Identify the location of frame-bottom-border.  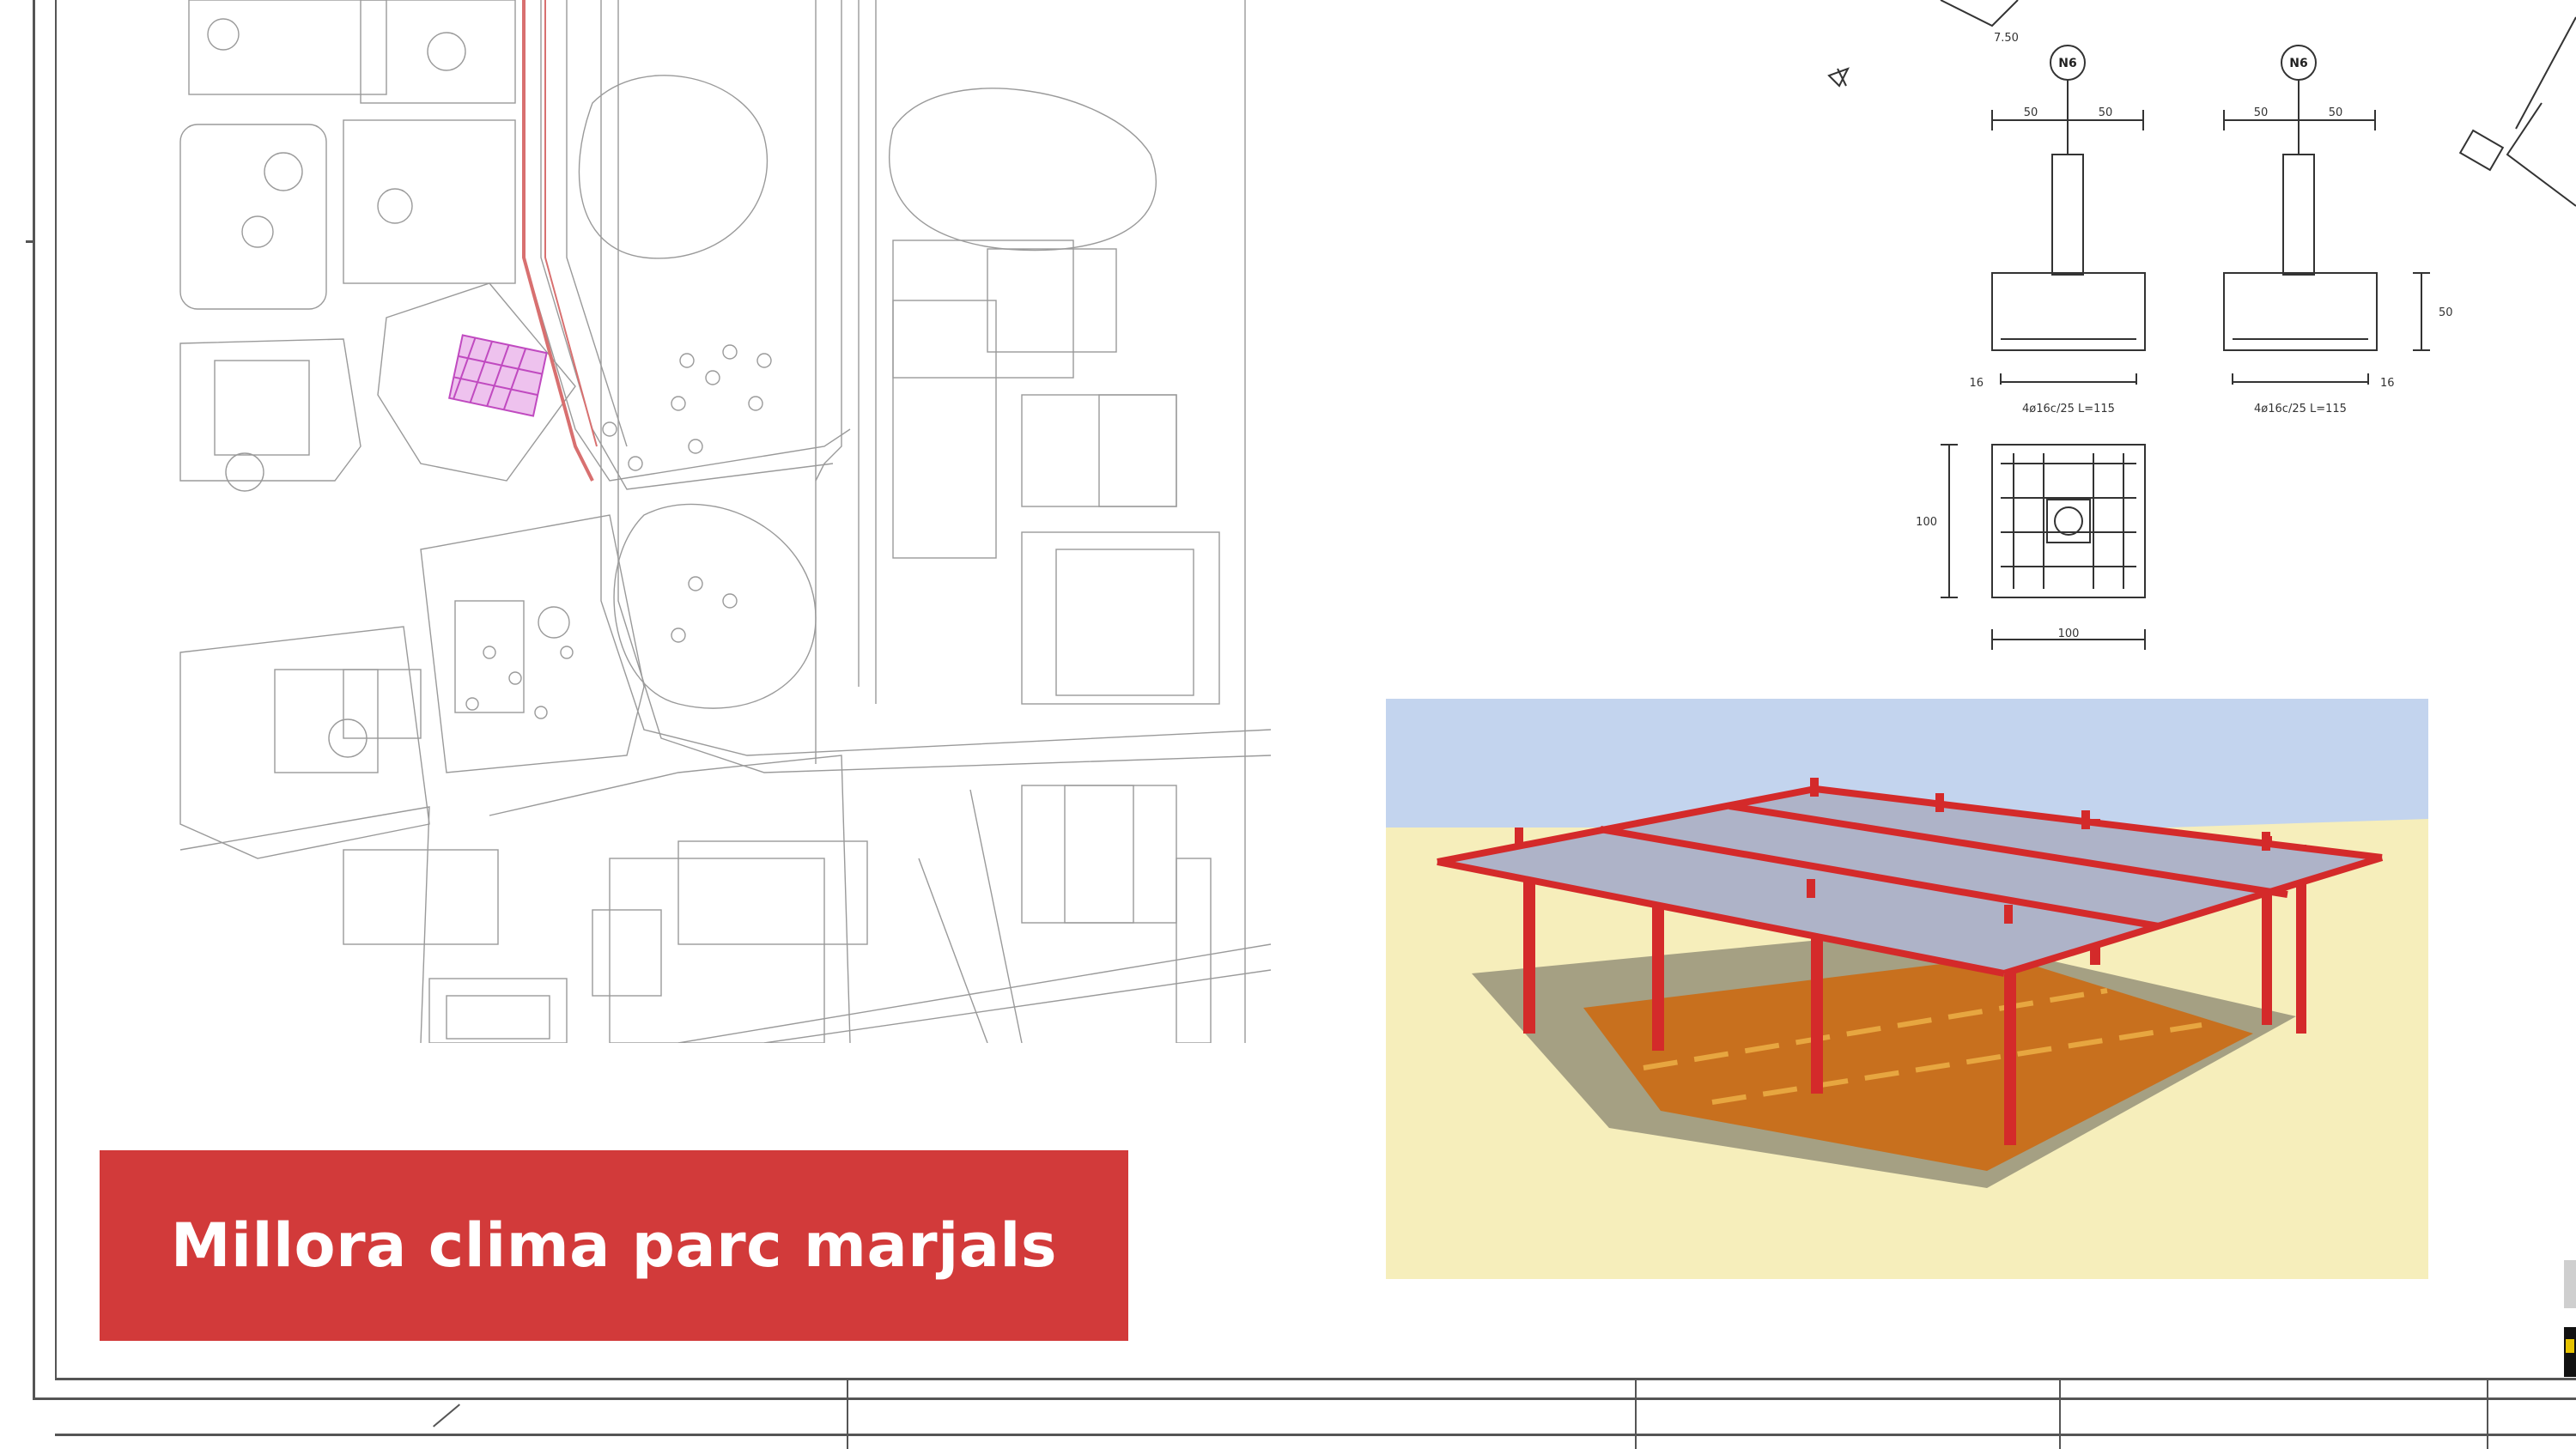
(1316, 1379).